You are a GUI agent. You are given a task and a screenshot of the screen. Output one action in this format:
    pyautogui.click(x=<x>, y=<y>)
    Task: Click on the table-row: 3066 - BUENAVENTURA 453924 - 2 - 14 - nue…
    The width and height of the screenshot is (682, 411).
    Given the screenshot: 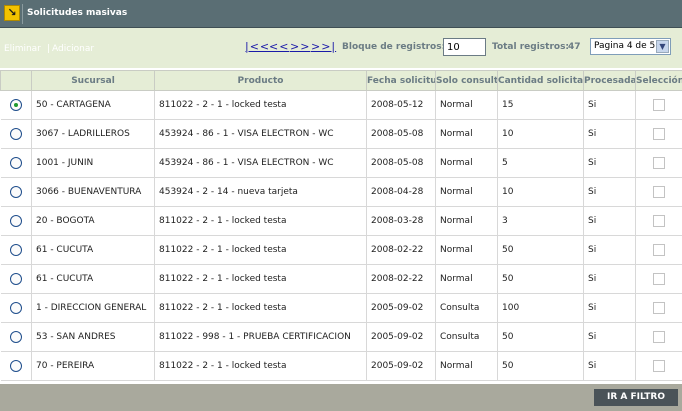 What is the action you would take?
    pyautogui.click(x=341, y=192)
    